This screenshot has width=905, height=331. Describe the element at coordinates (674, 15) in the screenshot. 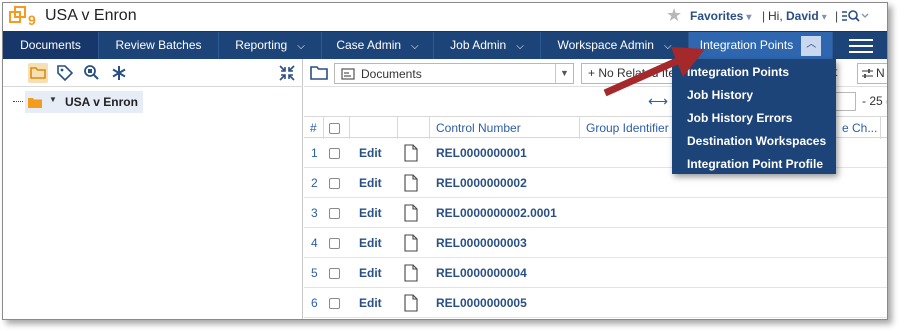

I see `favorite-star-icon: ★` at that location.